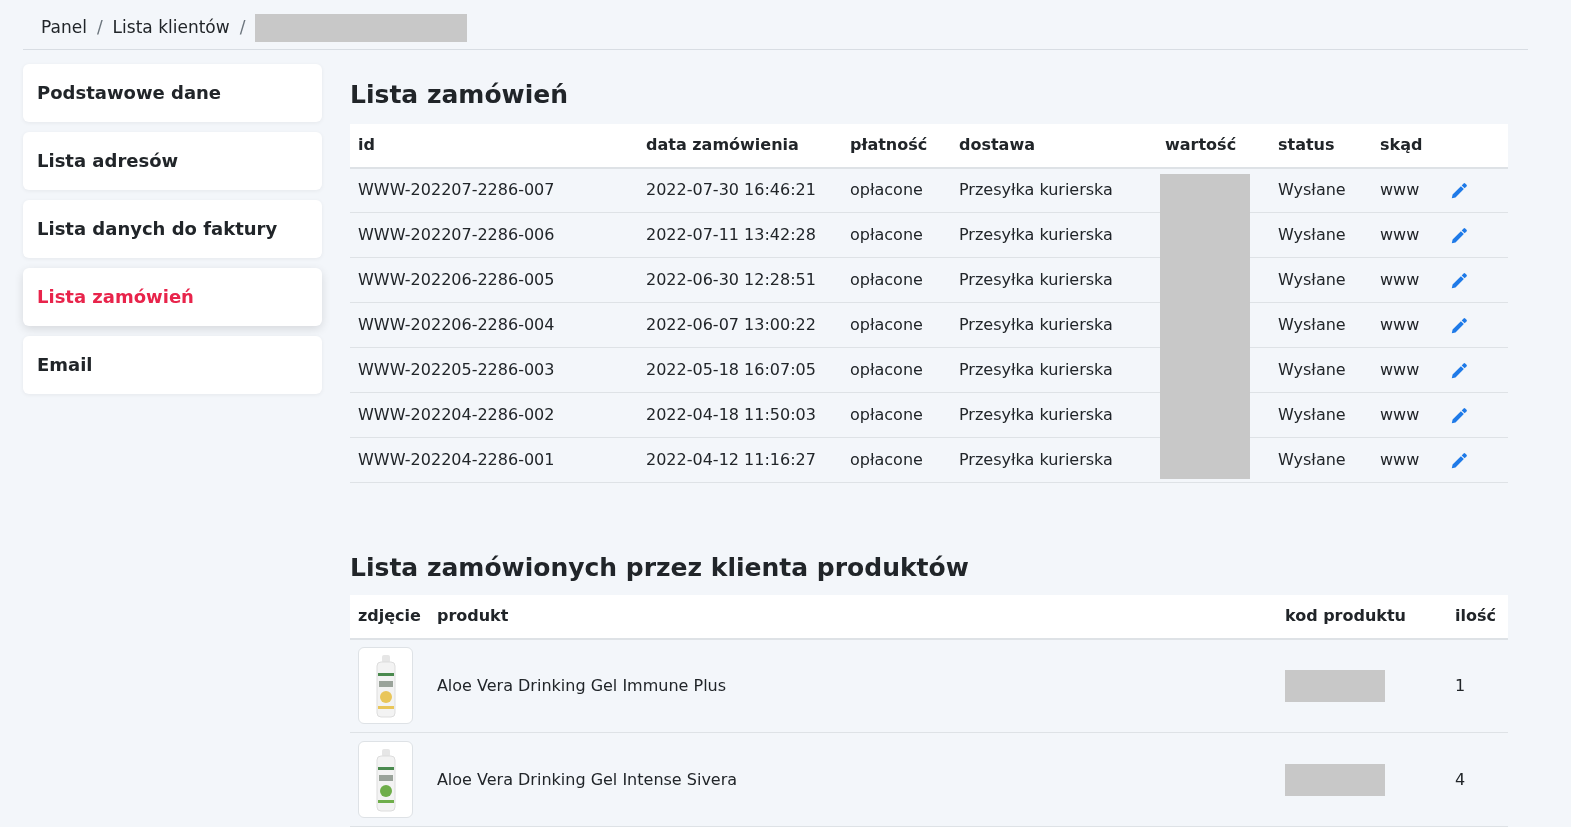 Image resolution: width=1571 pixels, height=827 pixels. I want to click on sidebar-item: Lista adresów, so click(172, 161).